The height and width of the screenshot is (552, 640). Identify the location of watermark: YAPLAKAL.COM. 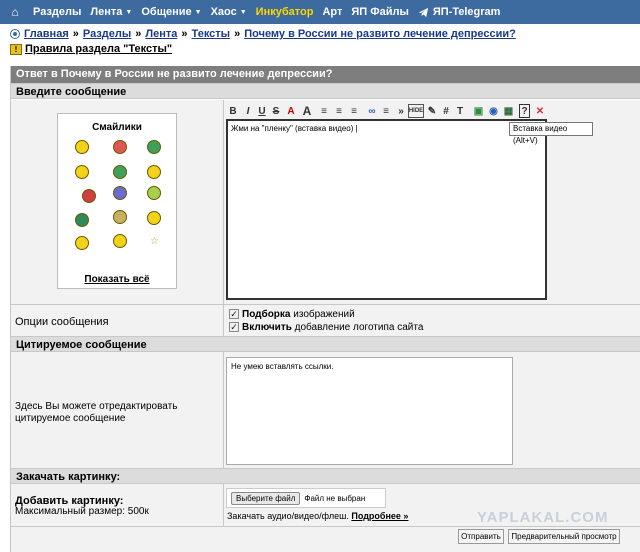
(543, 517).